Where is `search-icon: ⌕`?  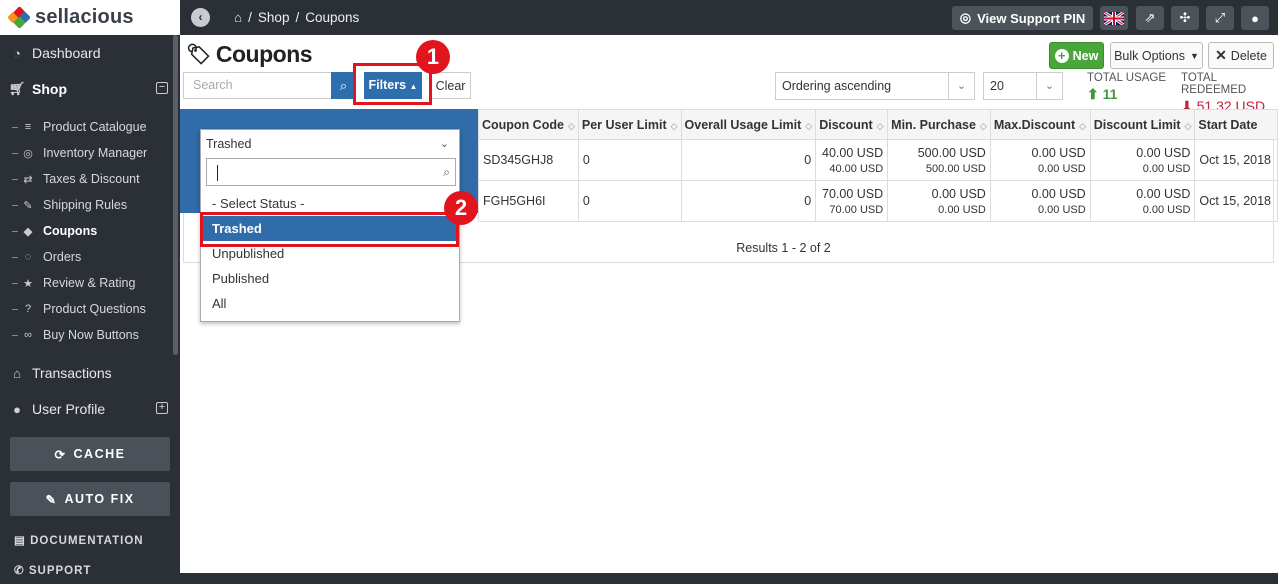
search-icon: ⌕ is located at coordinates (446, 172).